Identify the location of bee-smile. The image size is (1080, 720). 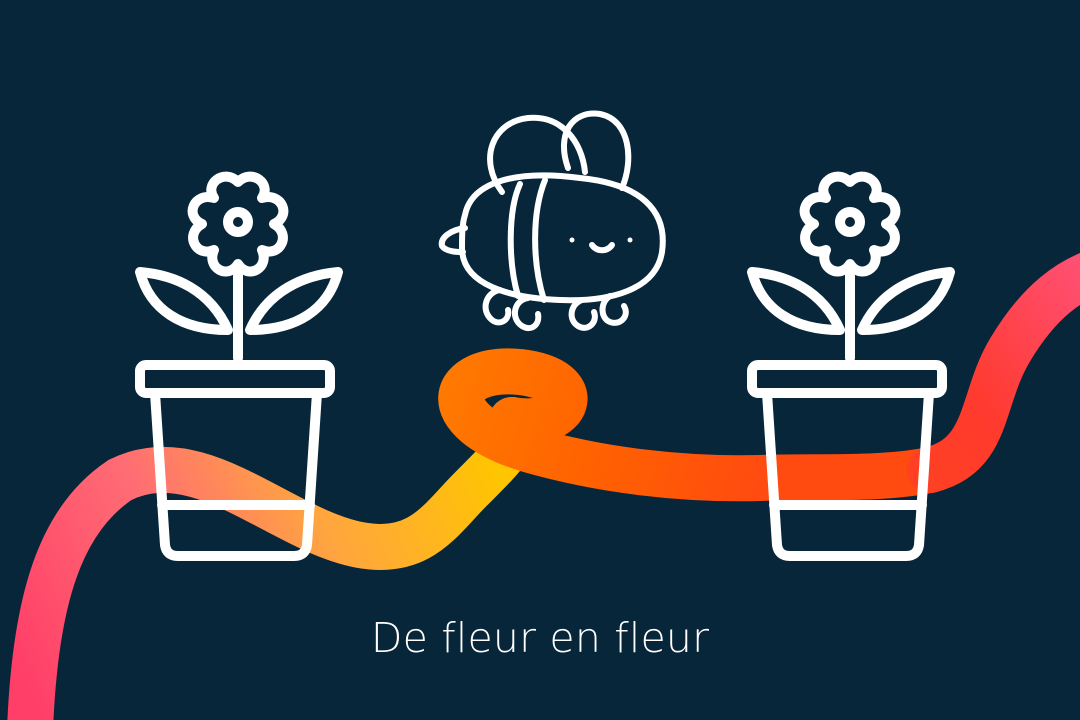
(602, 248).